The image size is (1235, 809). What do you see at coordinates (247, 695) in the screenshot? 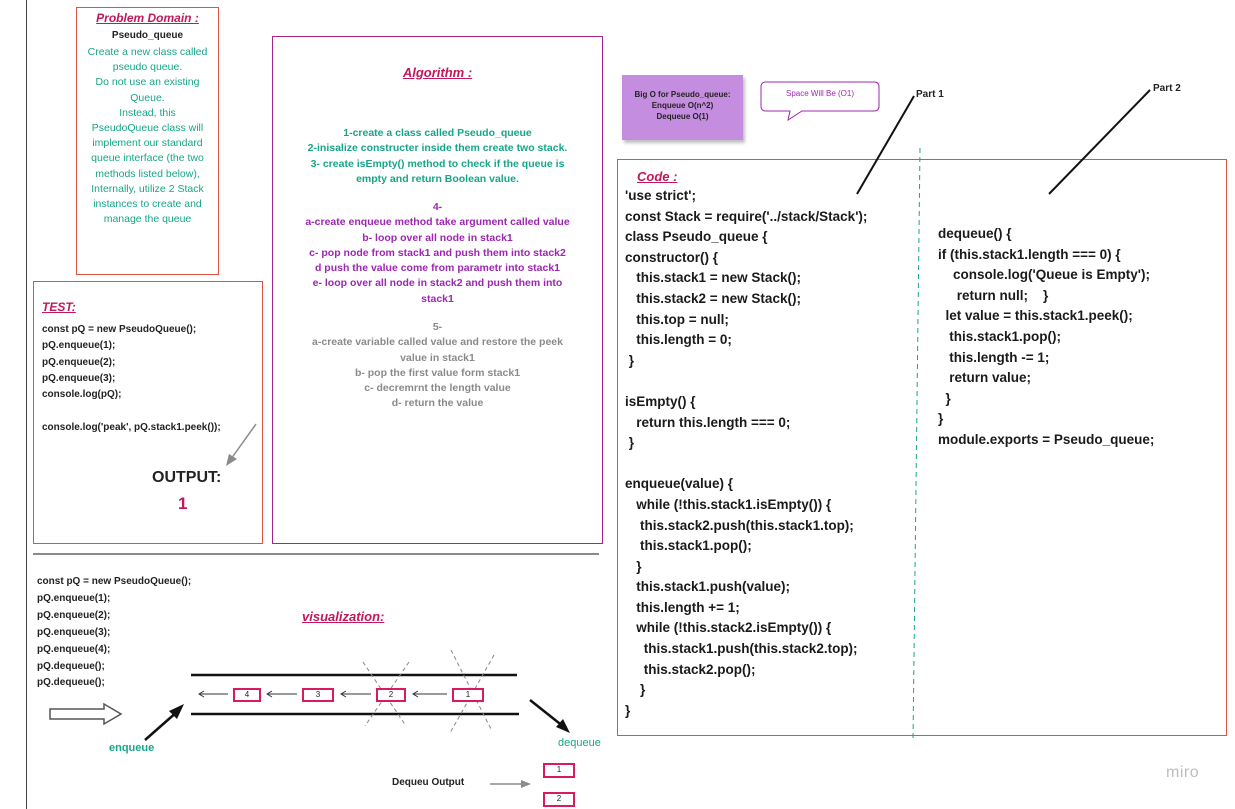
I see `queue-node: 4` at bounding box center [247, 695].